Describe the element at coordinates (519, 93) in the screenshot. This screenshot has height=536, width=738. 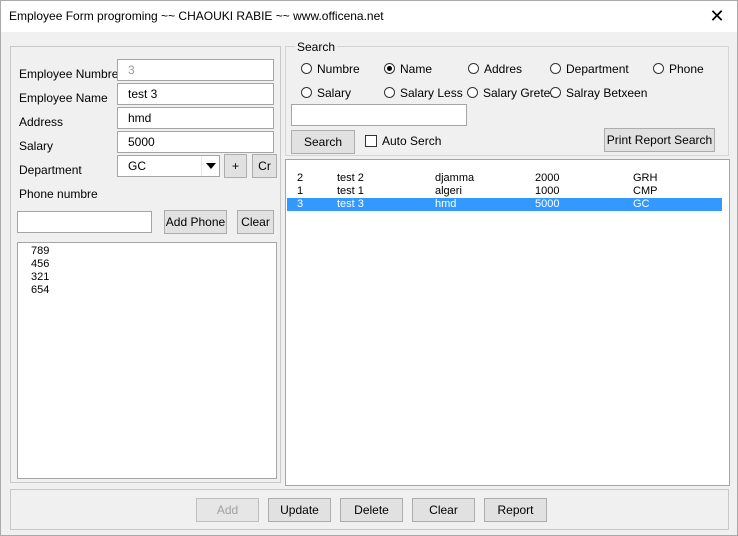
I see `radio-label: Salary Greter` at that location.